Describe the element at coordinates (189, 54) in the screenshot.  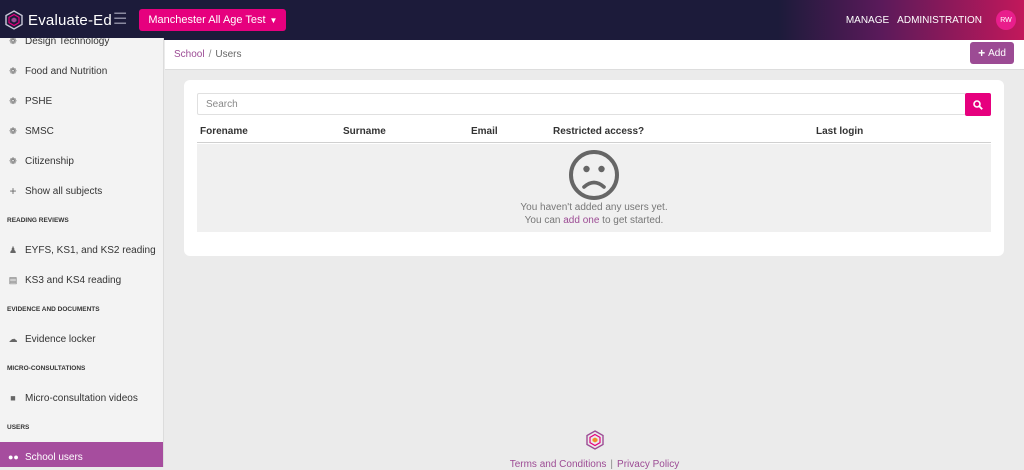
I see `breadcrumb-school-link: School` at that location.